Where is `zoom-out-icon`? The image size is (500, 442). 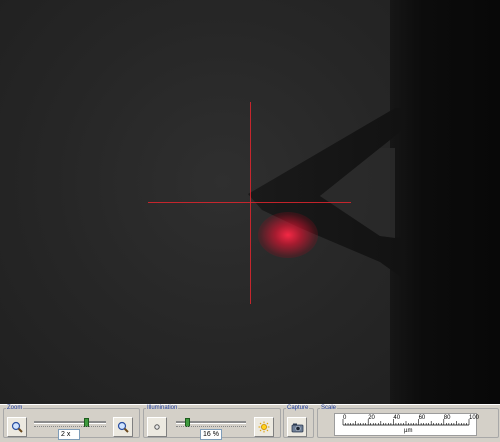
zoom-out-icon is located at coordinates (17, 427).